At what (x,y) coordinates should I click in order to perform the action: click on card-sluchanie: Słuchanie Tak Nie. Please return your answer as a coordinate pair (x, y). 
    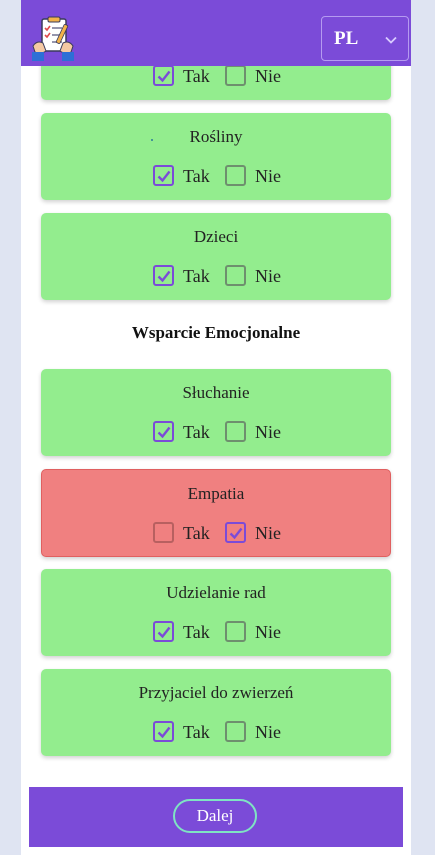
    Looking at the image, I should click on (216, 412).